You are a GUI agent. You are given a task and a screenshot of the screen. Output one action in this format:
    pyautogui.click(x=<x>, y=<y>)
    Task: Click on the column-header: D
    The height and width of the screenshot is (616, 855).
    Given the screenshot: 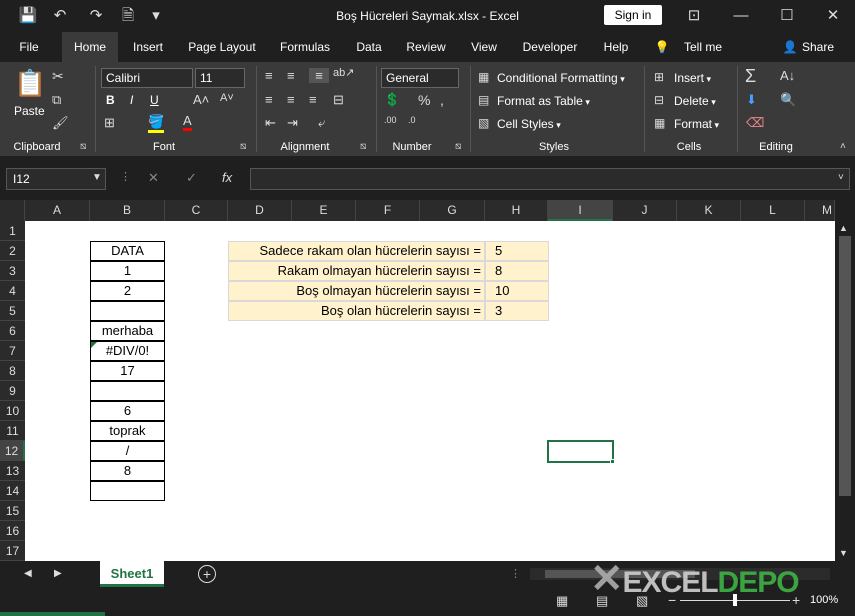 What is the action you would take?
    pyautogui.click(x=260, y=210)
    